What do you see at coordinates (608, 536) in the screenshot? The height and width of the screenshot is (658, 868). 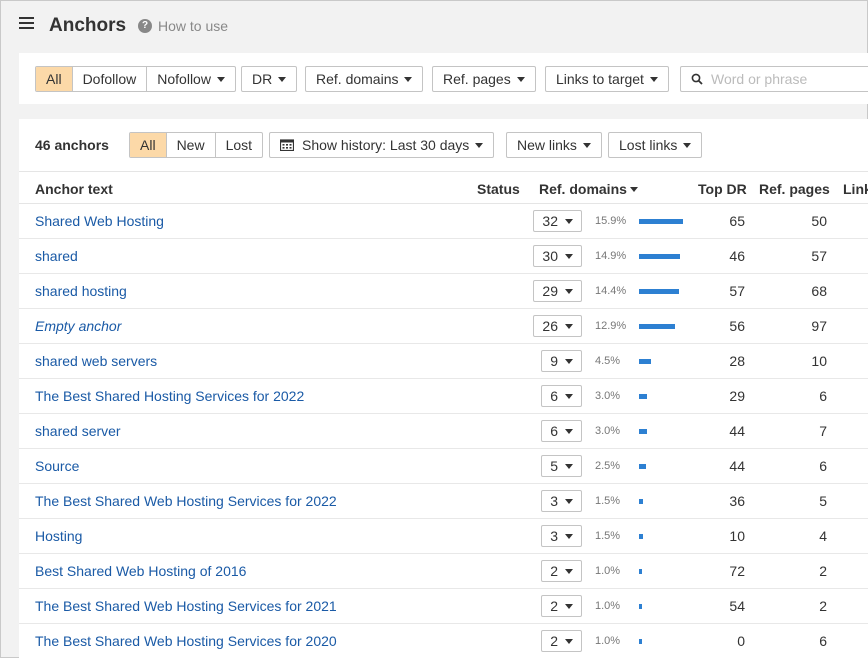 I see `ref-domains-percent: 1.5%` at bounding box center [608, 536].